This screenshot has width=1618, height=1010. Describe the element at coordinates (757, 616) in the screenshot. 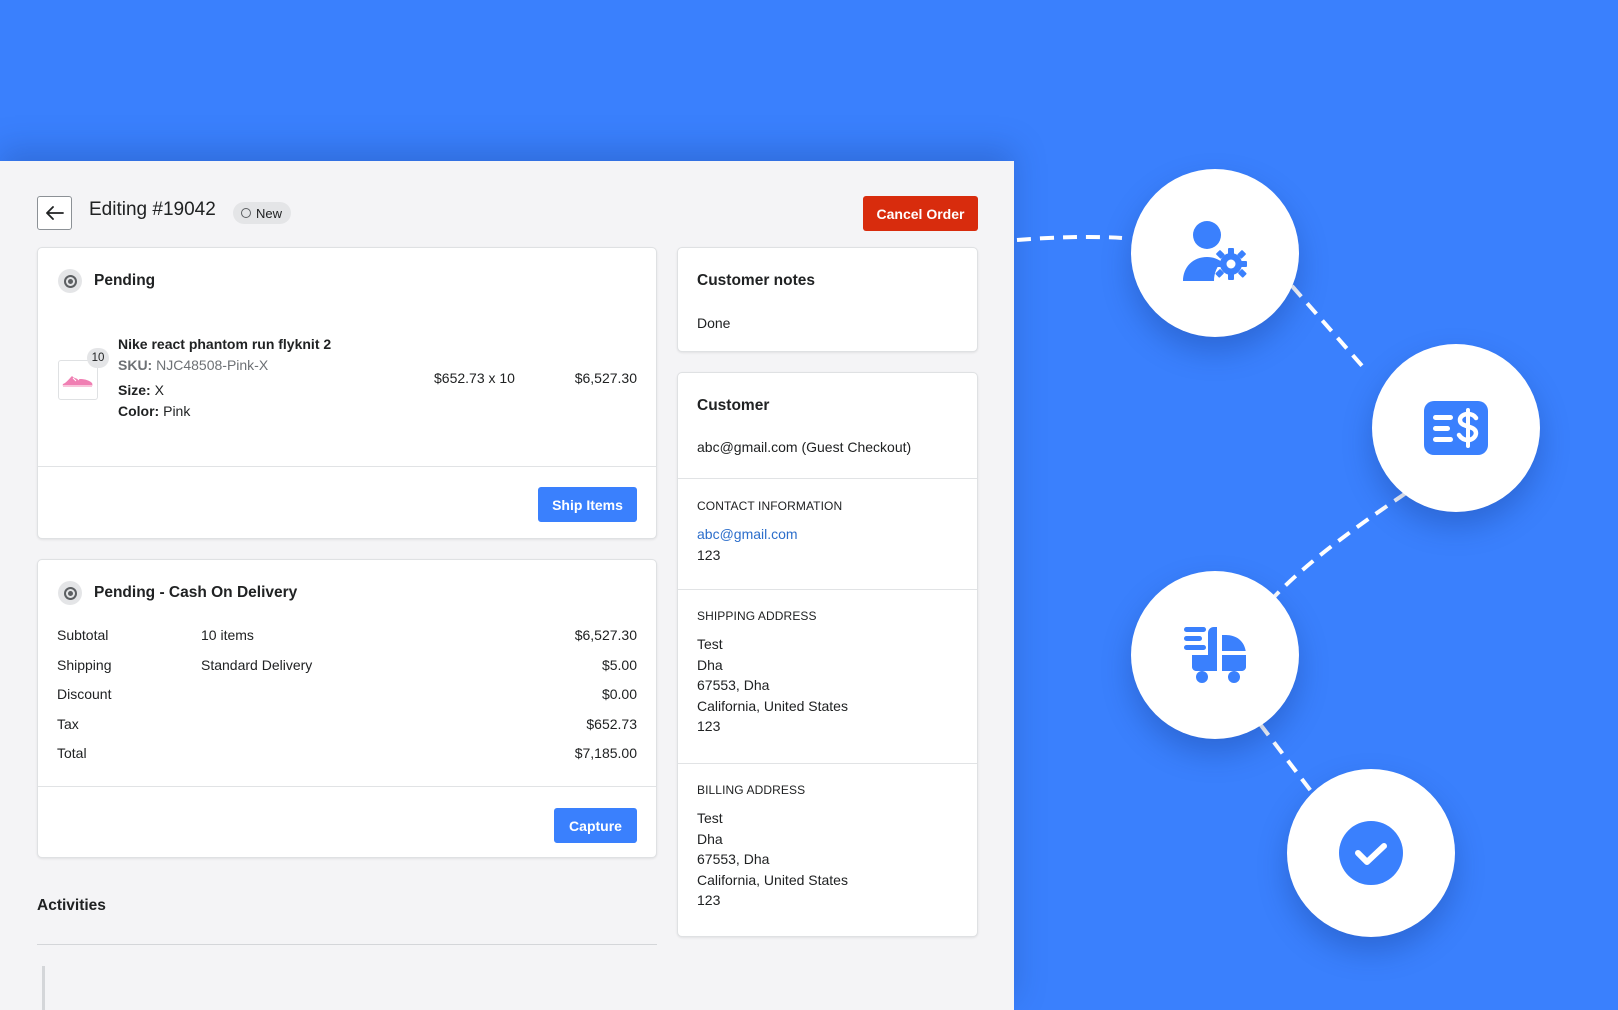

I see `shipping-address-heading: SHIPPING ADDRESS` at that location.